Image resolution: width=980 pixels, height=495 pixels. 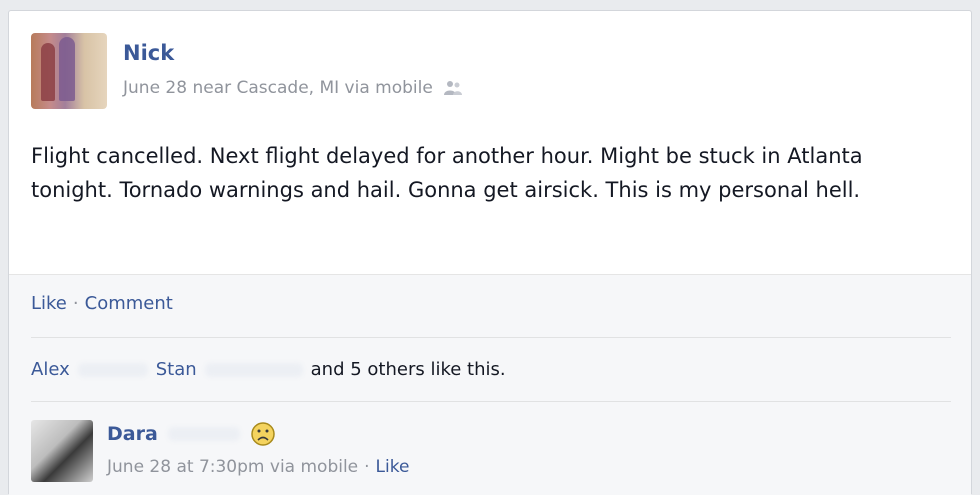 What do you see at coordinates (176, 369) in the screenshot?
I see `liker-link: Stan` at bounding box center [176, 369].